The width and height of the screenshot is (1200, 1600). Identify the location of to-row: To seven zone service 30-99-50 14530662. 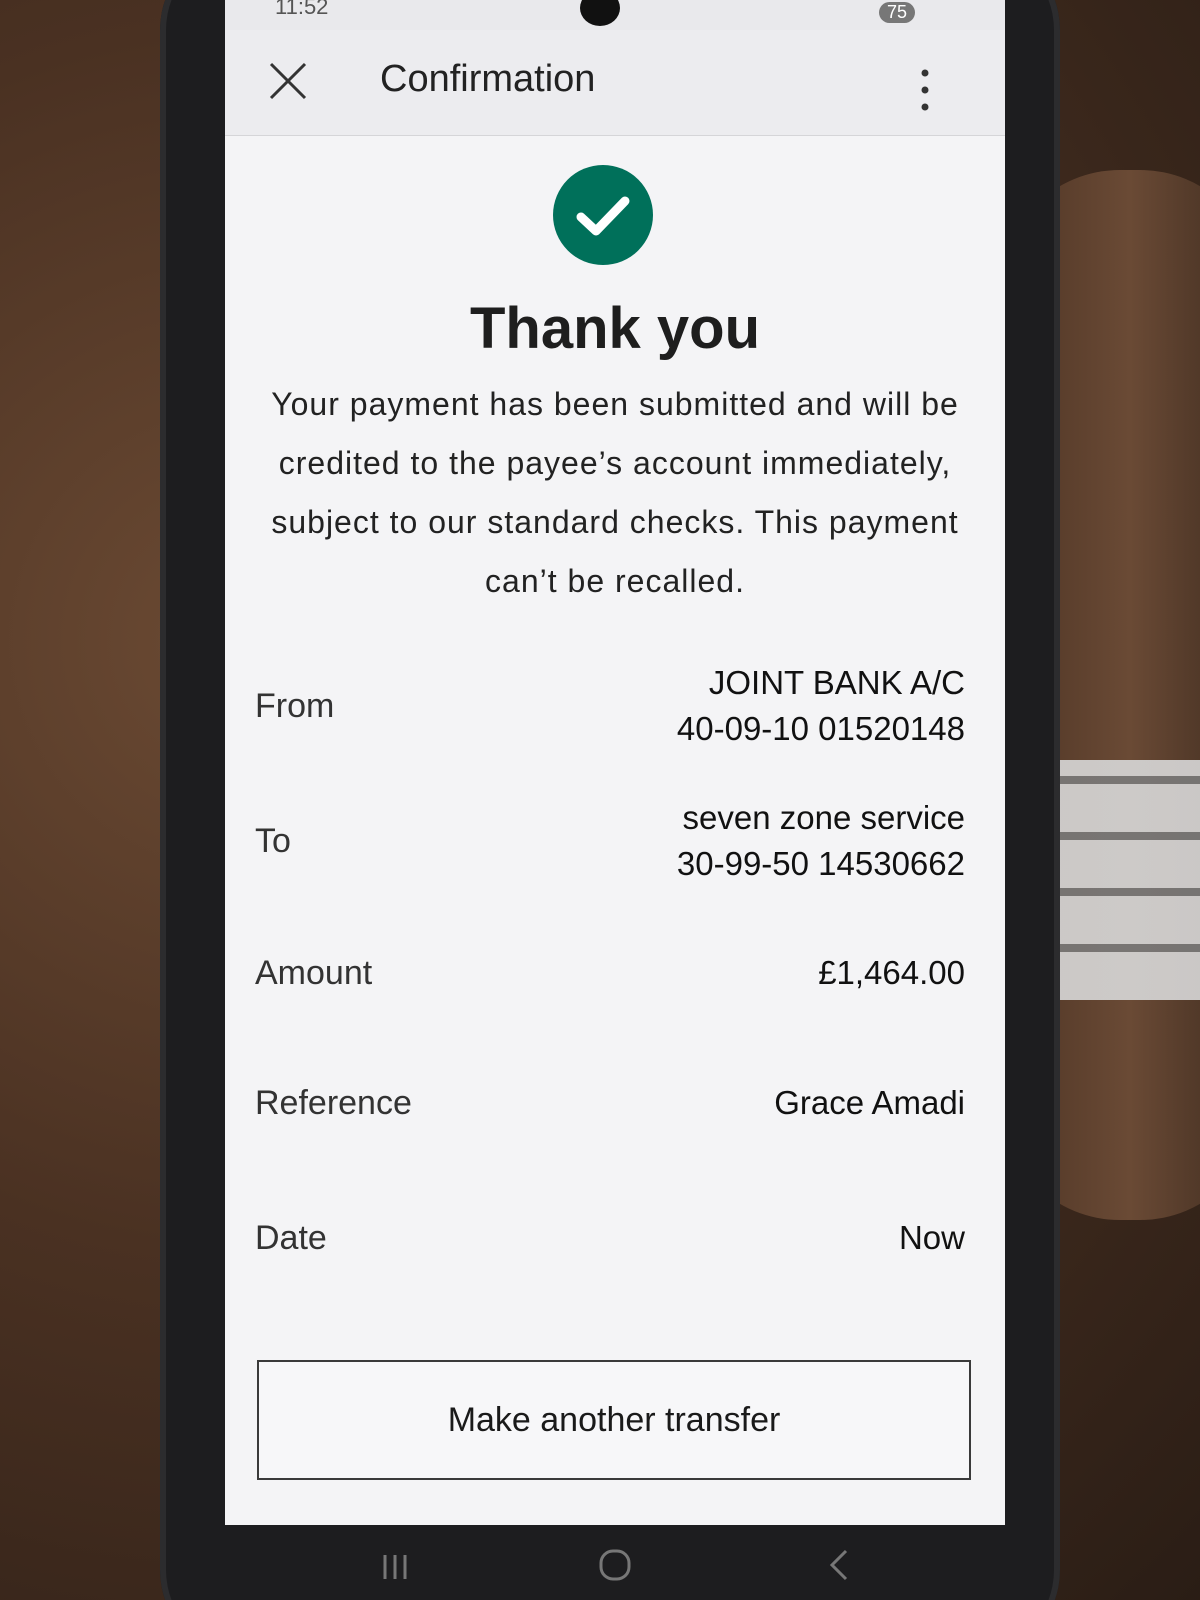
(610, 841).